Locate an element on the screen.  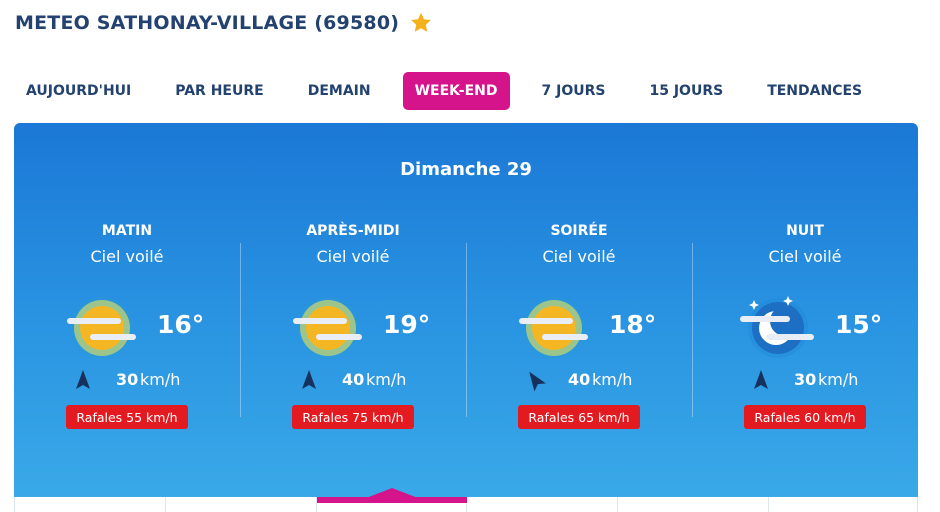
star-icon is located at coordinates (421, 23).